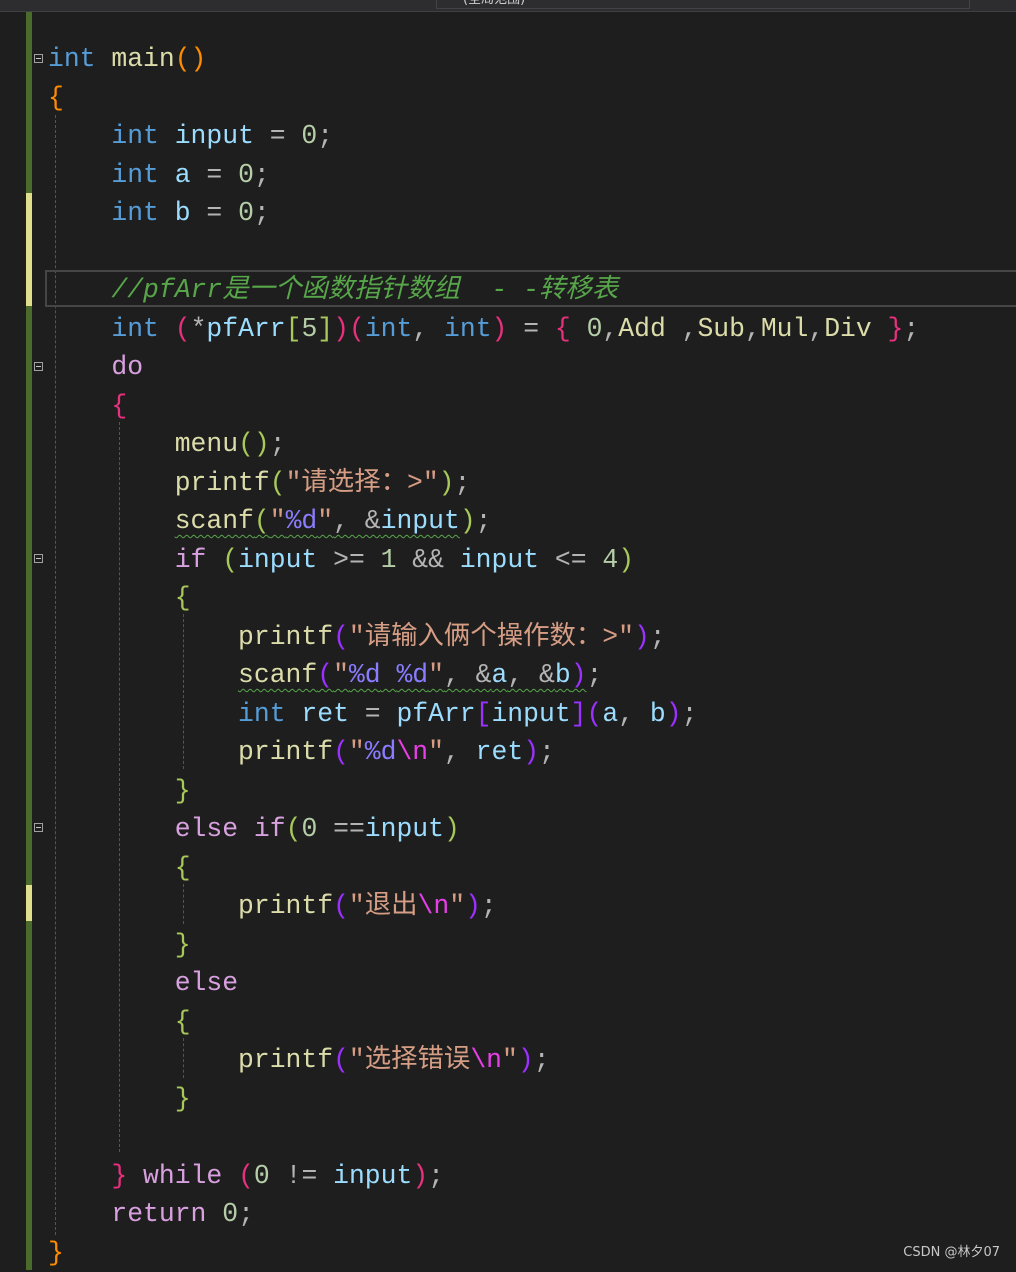 The width and height of the screenshot is (1016, 1272). I want to click on code-token: 4, so click(610, 560).